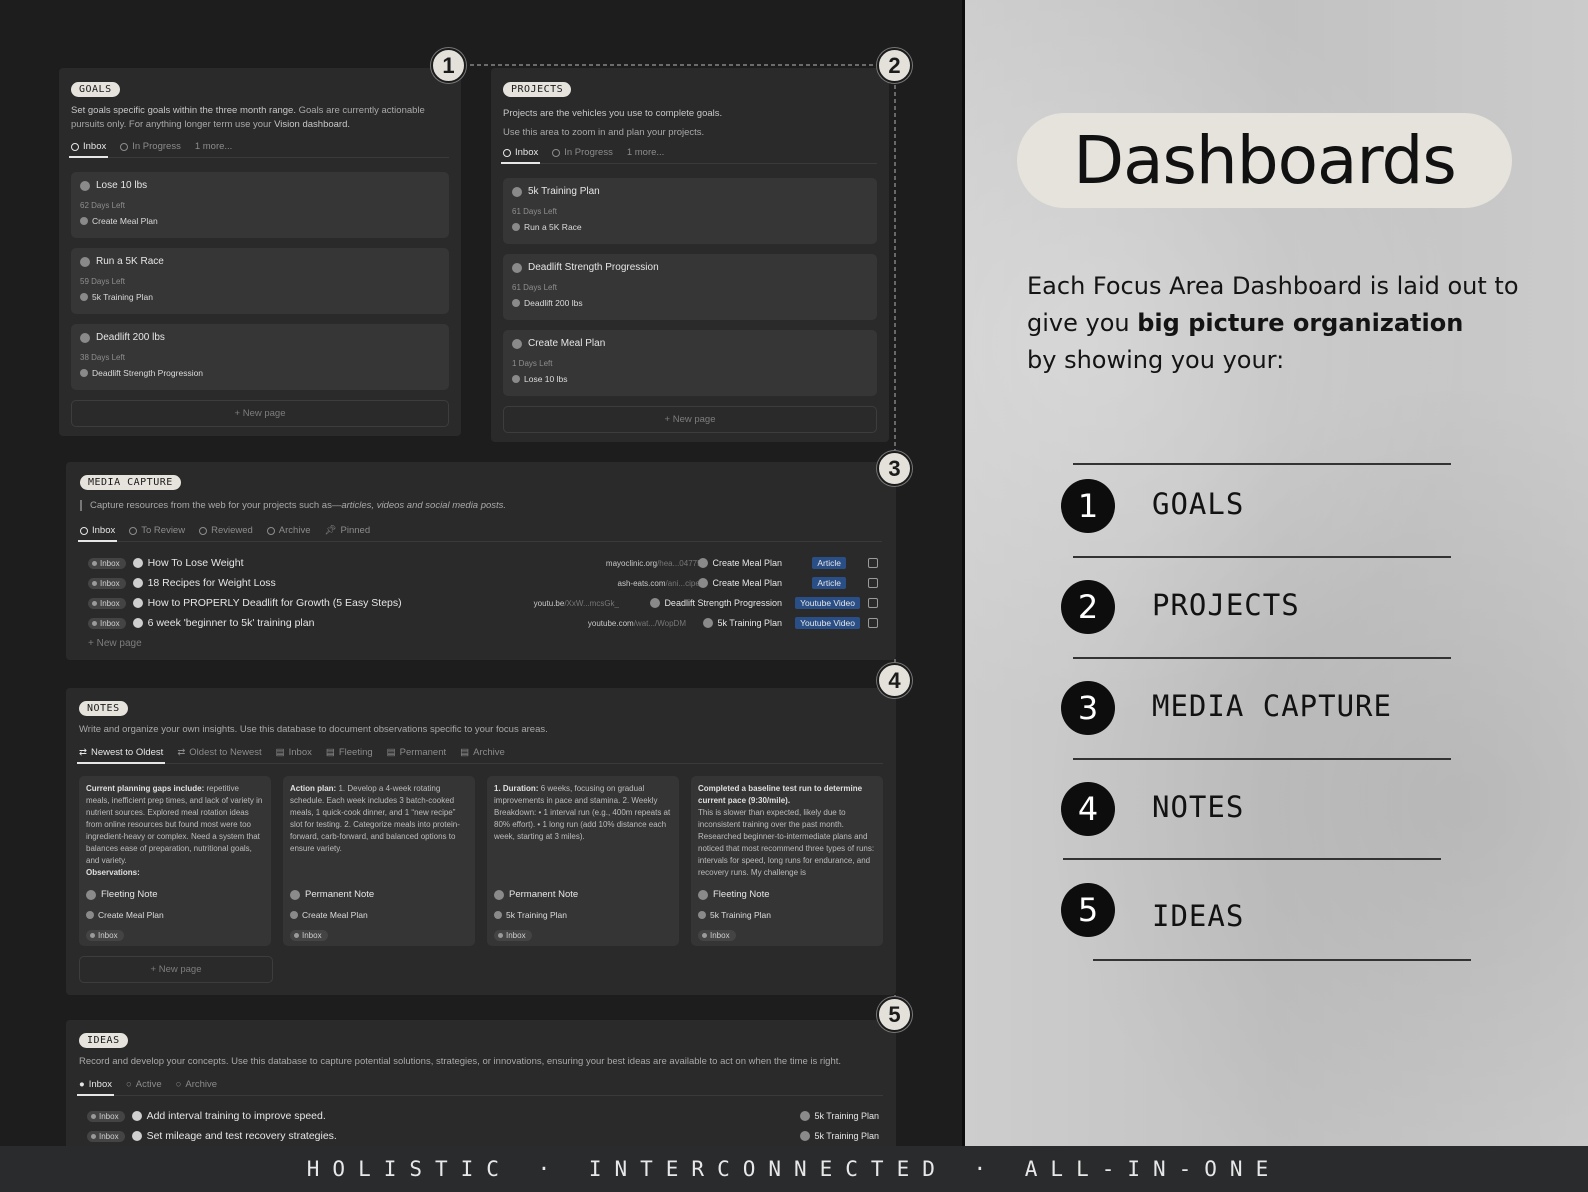 The width and height of the screenshot is (1588, 1192). What do you see at coordinates (690, 363) in the screenshot?
I see `project-card: Create Meal Plan 1 Days Left Lose 10 lbs` at bounding box center [690, 363].